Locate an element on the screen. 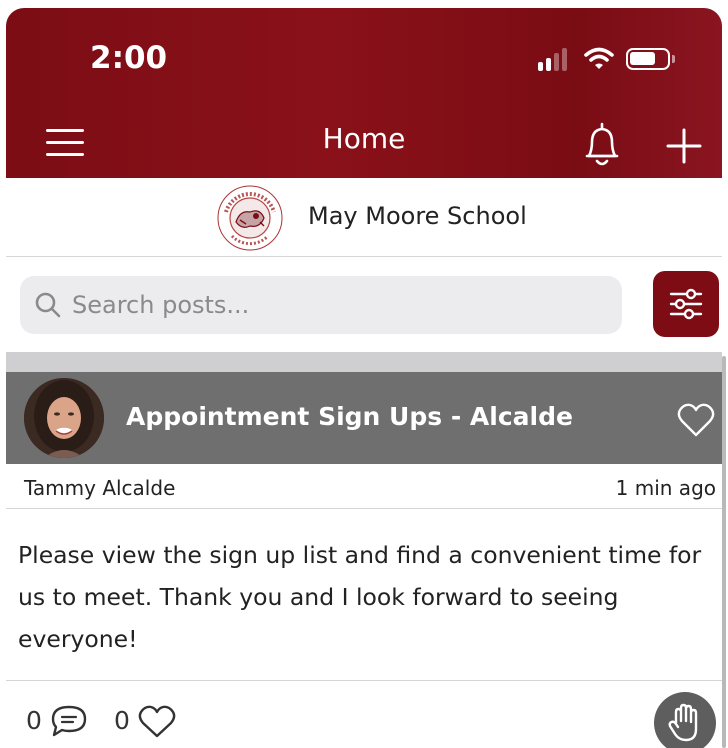  scrollbar is located at coordinates (724, 552).